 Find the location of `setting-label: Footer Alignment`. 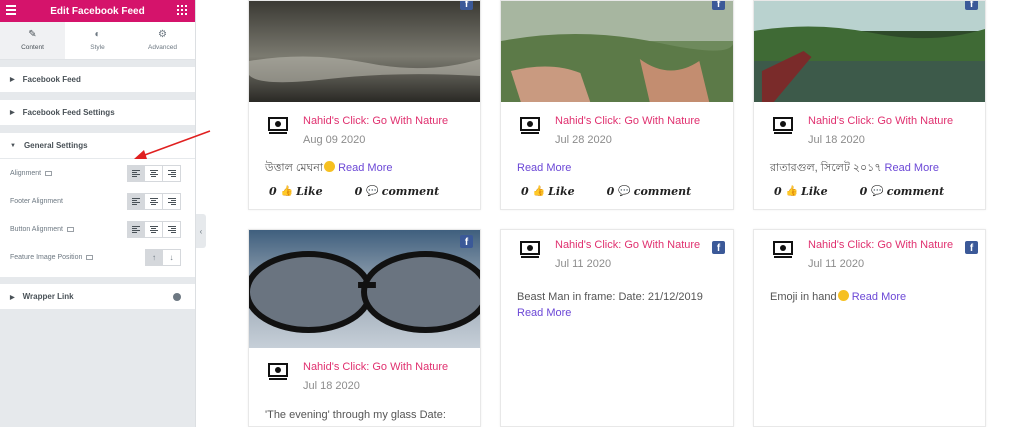

setting-label: Footer Alignment is located at coordinates (36, 201).